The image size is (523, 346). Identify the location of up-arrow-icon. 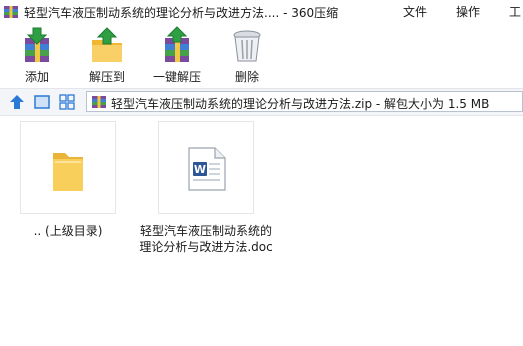
(17, 102).